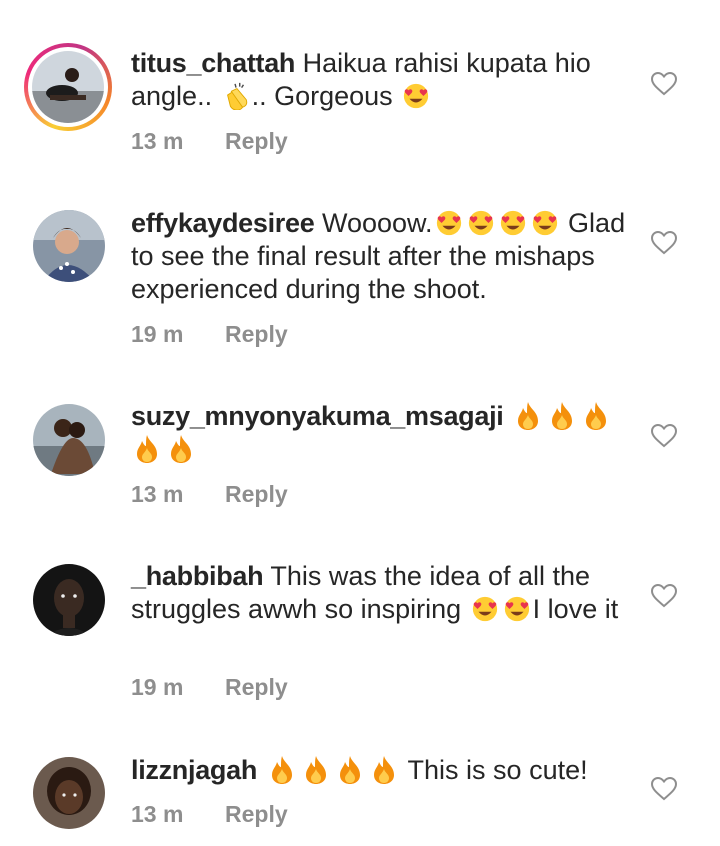 The width and height of the screenshot is (720, 846). I want to click on username: lizznjagah, so click(194, 770).